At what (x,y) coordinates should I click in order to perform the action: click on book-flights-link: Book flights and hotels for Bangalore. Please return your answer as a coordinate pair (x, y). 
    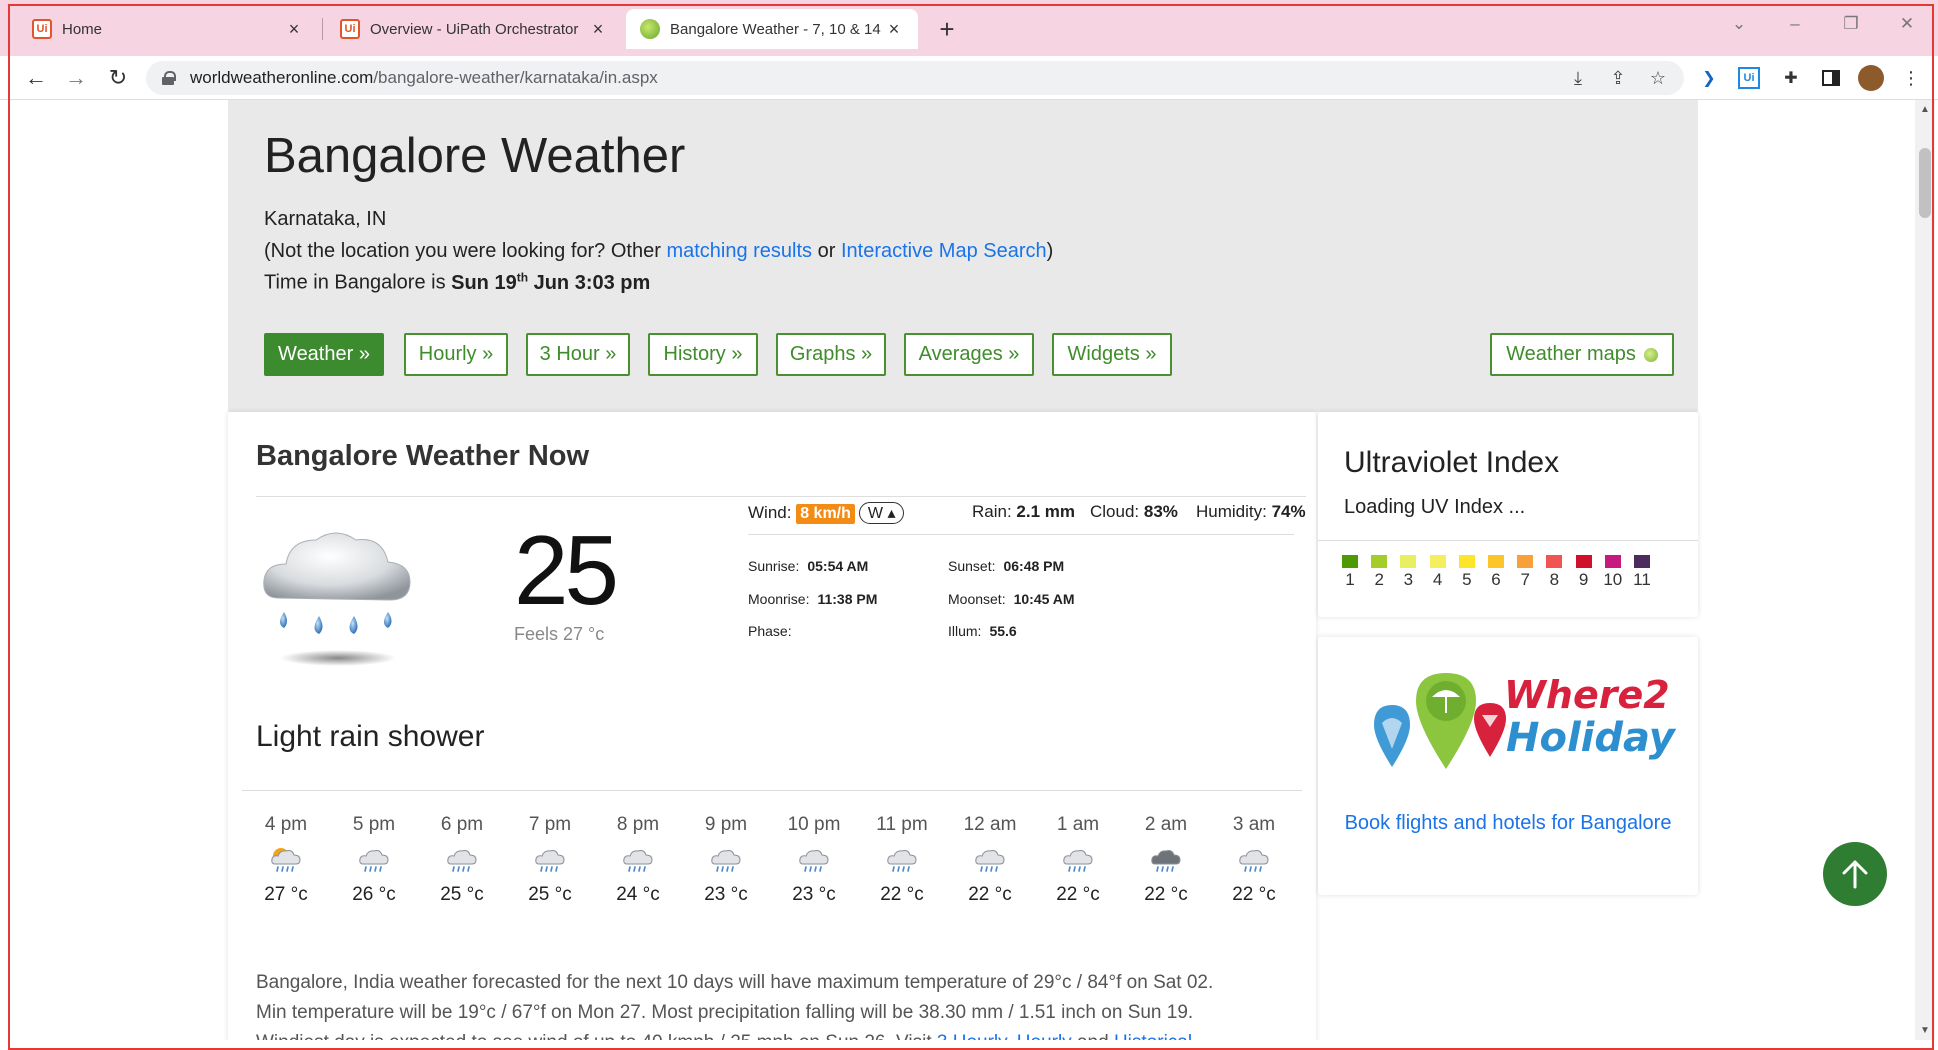
    Looking at the image, I should click on (1508, 823).